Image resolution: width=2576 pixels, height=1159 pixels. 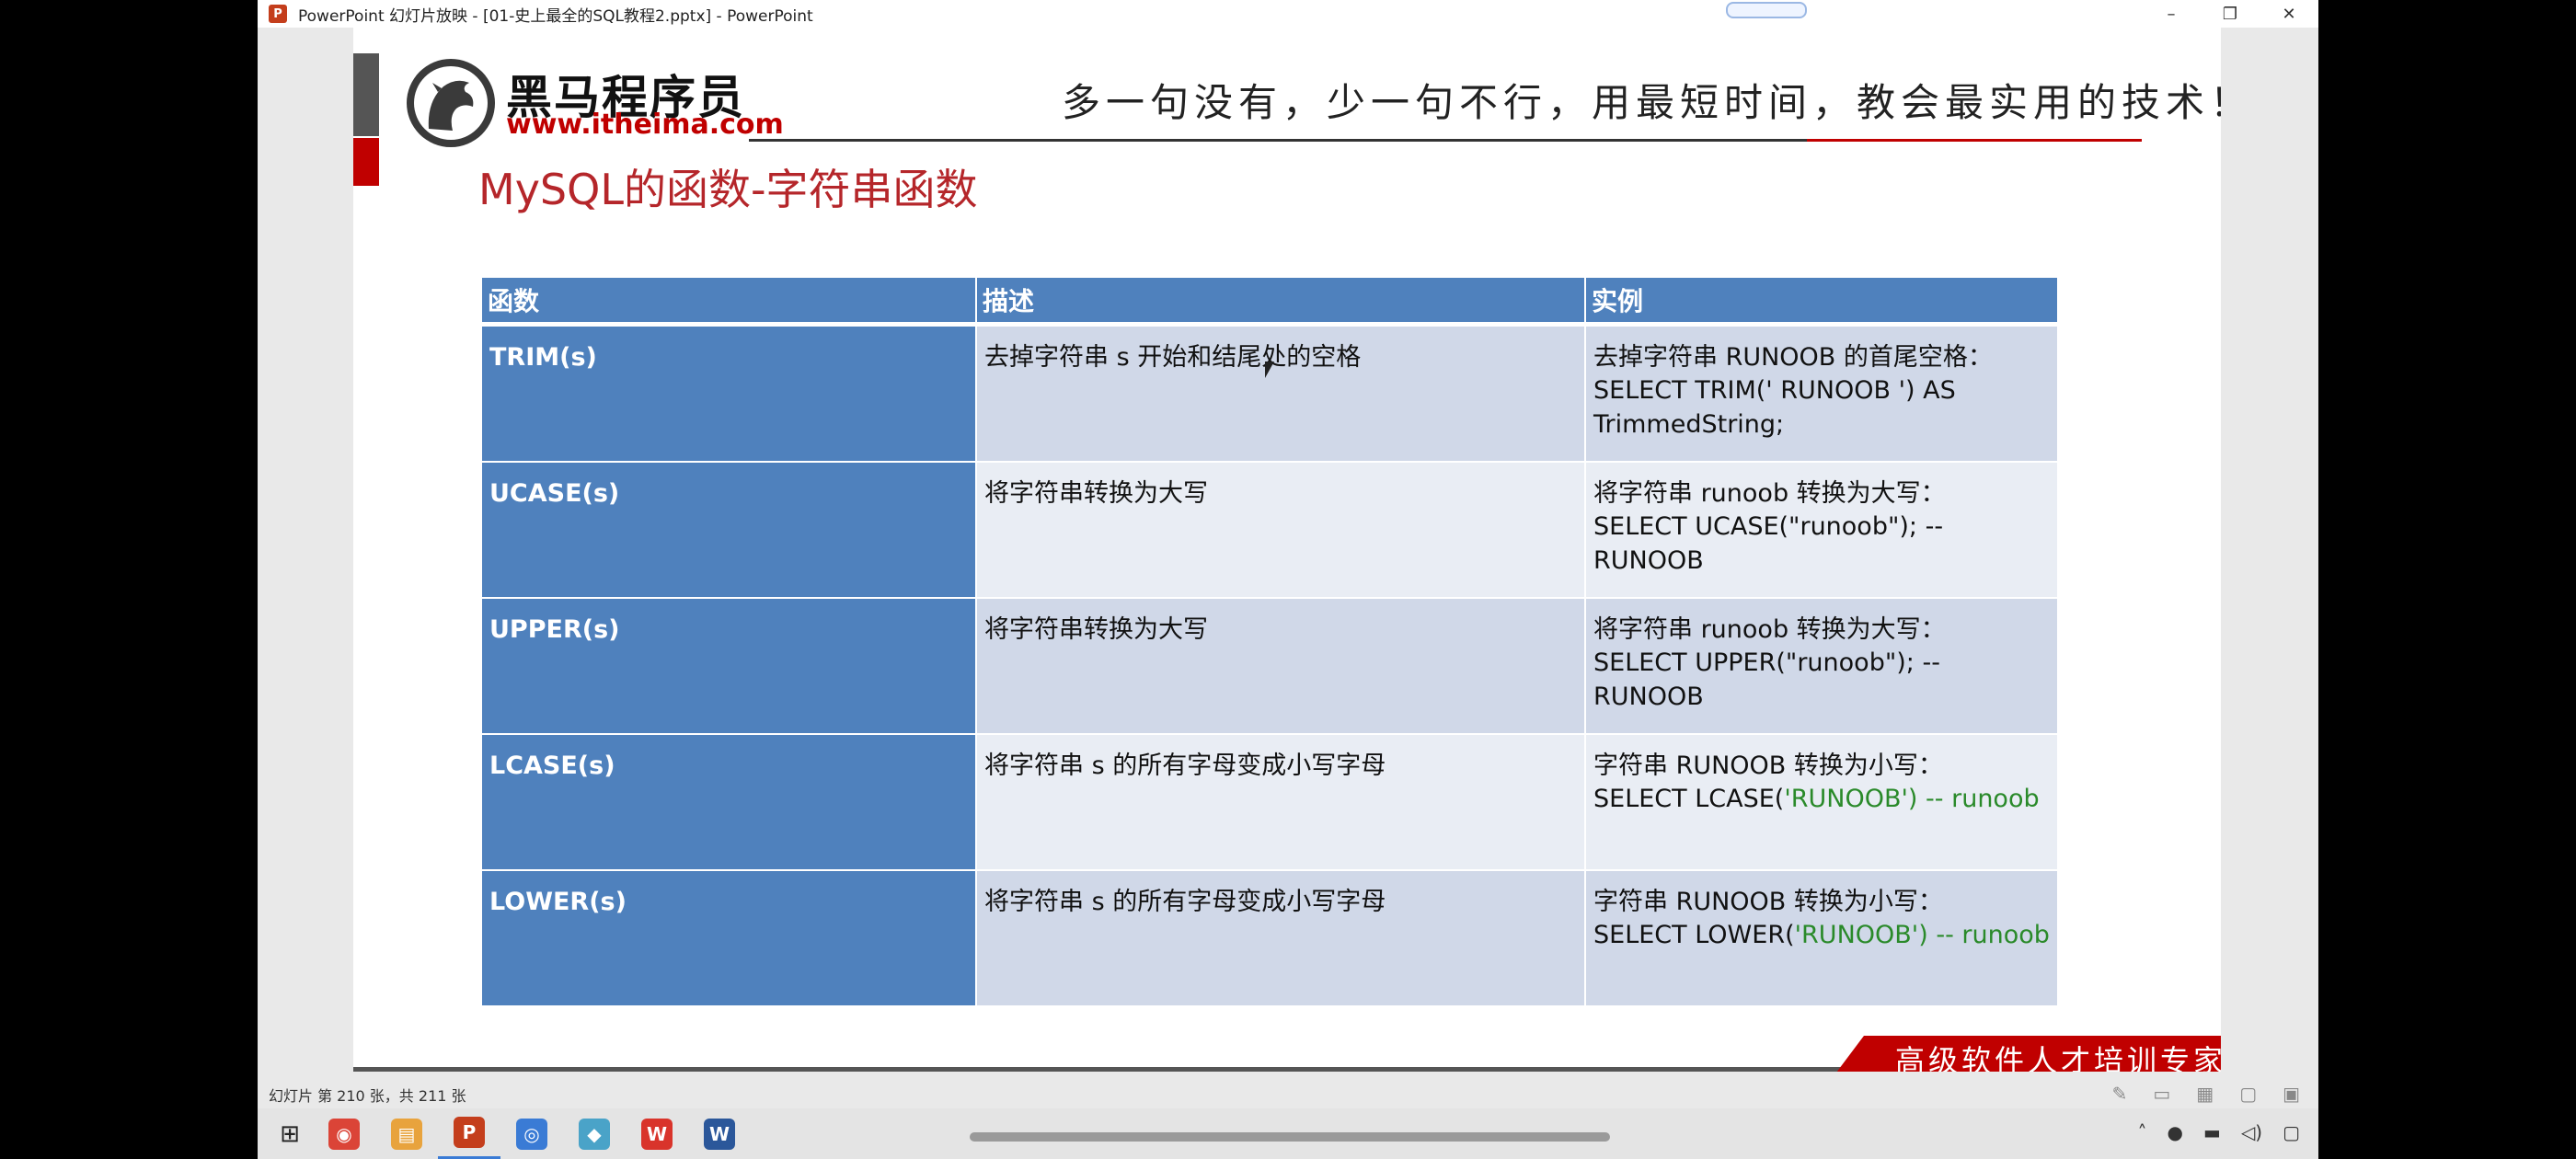 What do you see at coordinates (1694, 935) in the screenshot?
I see `sql-keyword: SELECT LOWER(` at bounding box center [1694, 935].